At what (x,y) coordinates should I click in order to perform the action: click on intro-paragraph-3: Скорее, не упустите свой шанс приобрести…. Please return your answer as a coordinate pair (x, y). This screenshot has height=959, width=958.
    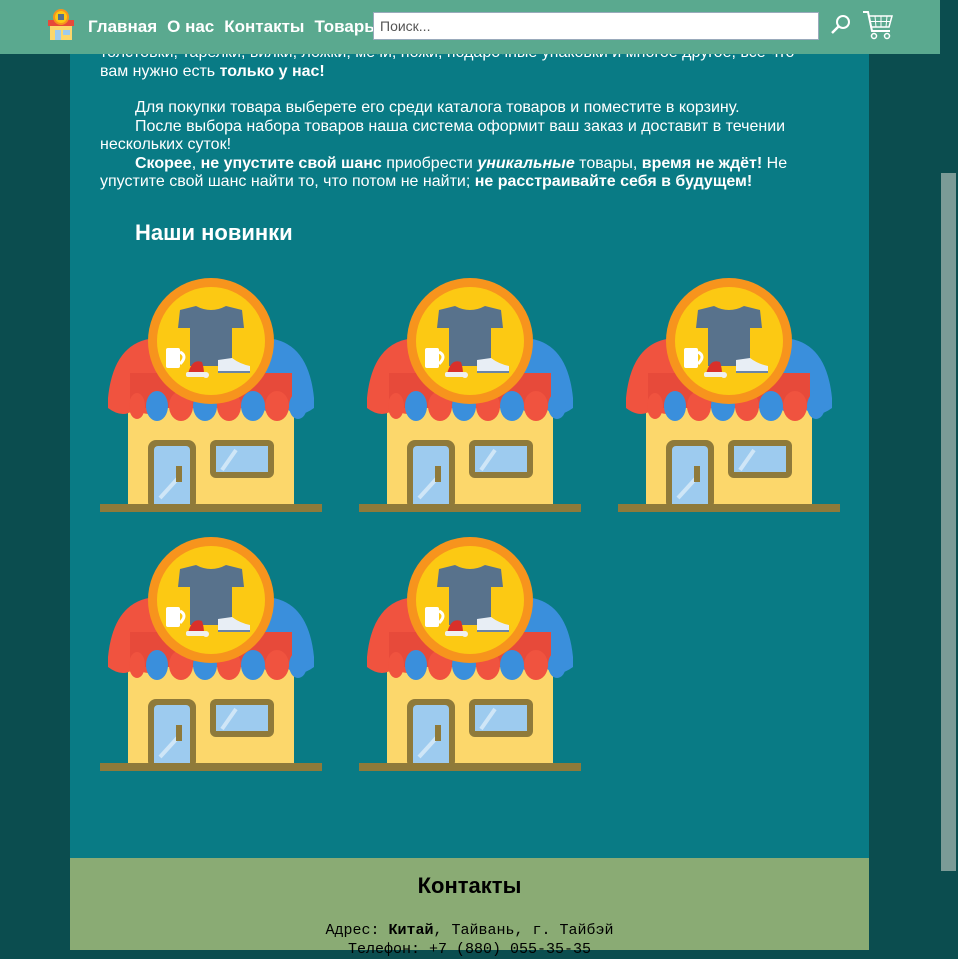
    Looking at the image, I should click on (444, 172).